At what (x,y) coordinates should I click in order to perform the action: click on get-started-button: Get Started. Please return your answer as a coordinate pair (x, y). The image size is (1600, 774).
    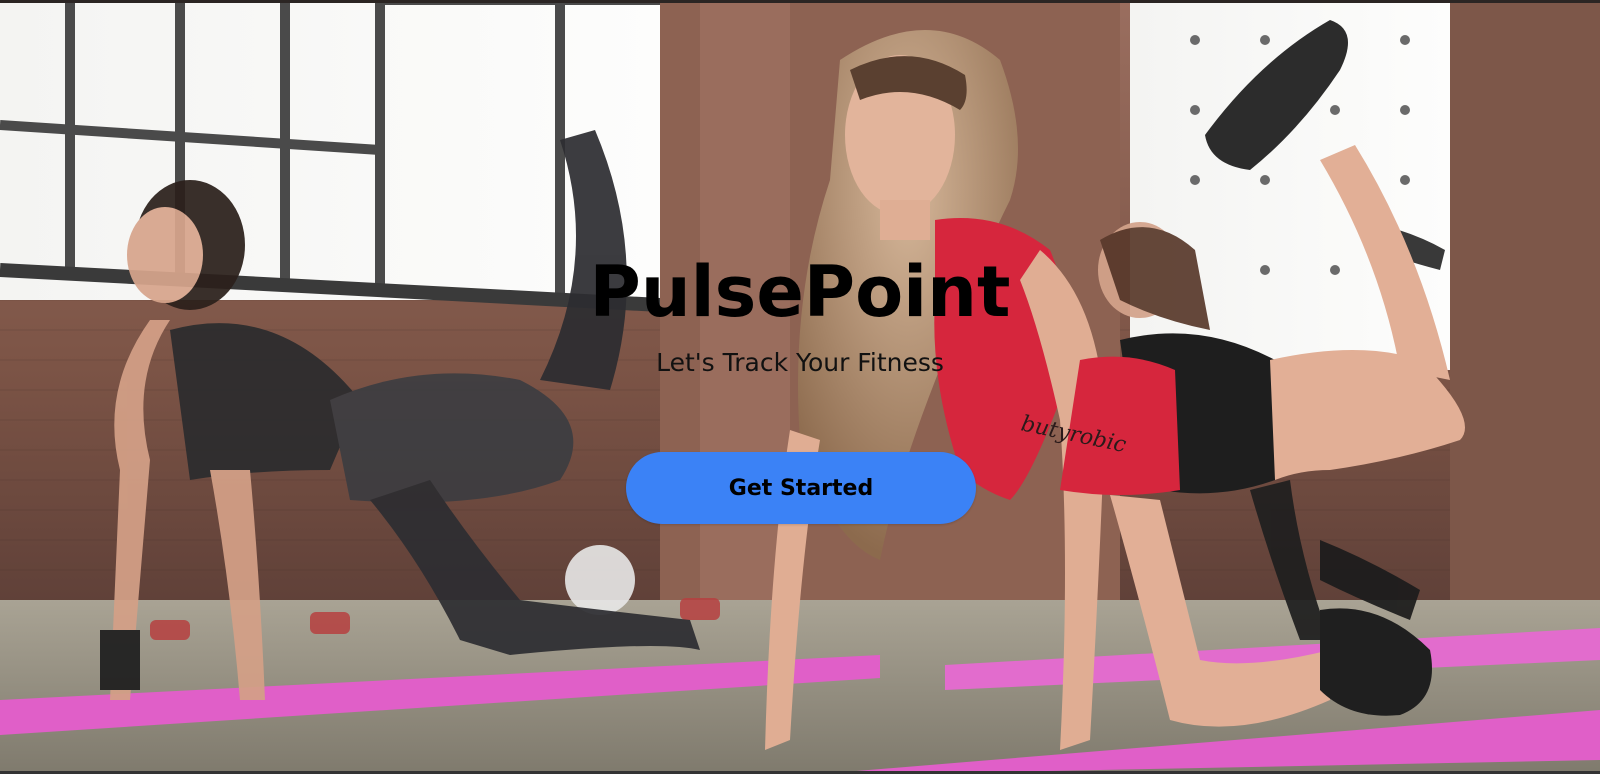
    Looking at the image, I should click on (801, 488).